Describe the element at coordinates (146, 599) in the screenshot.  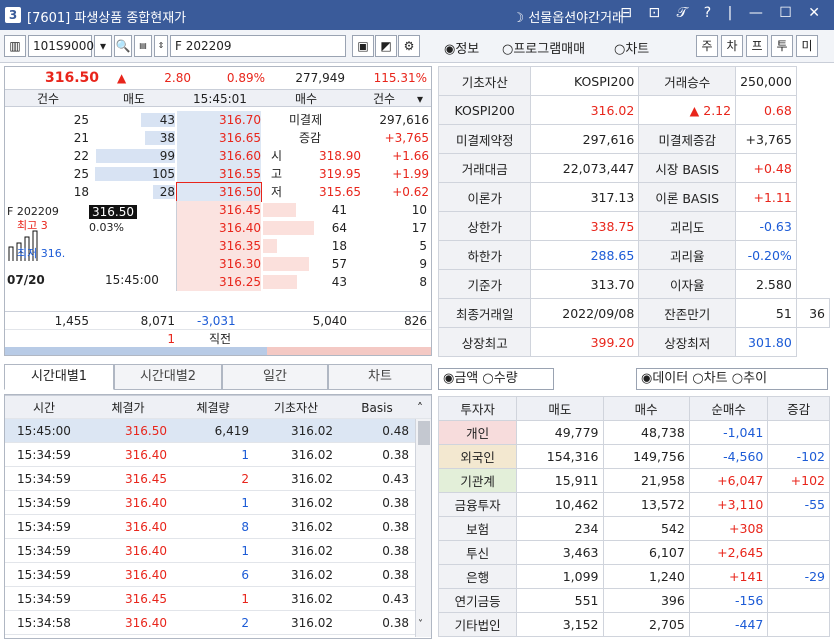
I see `tick-price: 316.45` at that location.